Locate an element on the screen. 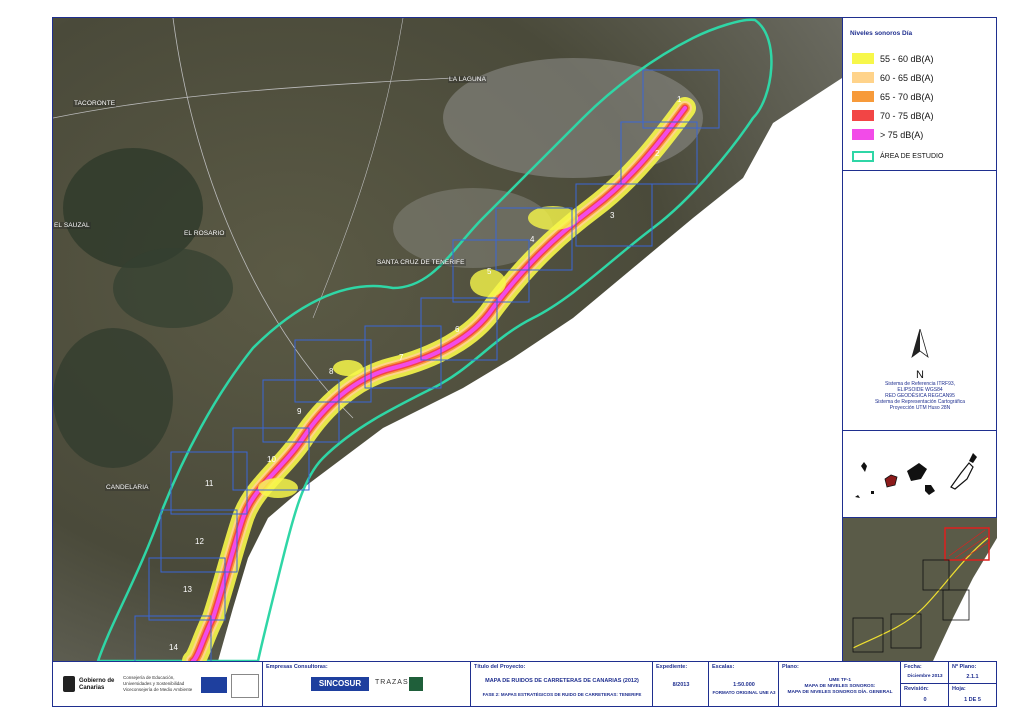 This screenshot has width=1020, height=721. sheet-number: 12 is located at coordinates (199, 541).